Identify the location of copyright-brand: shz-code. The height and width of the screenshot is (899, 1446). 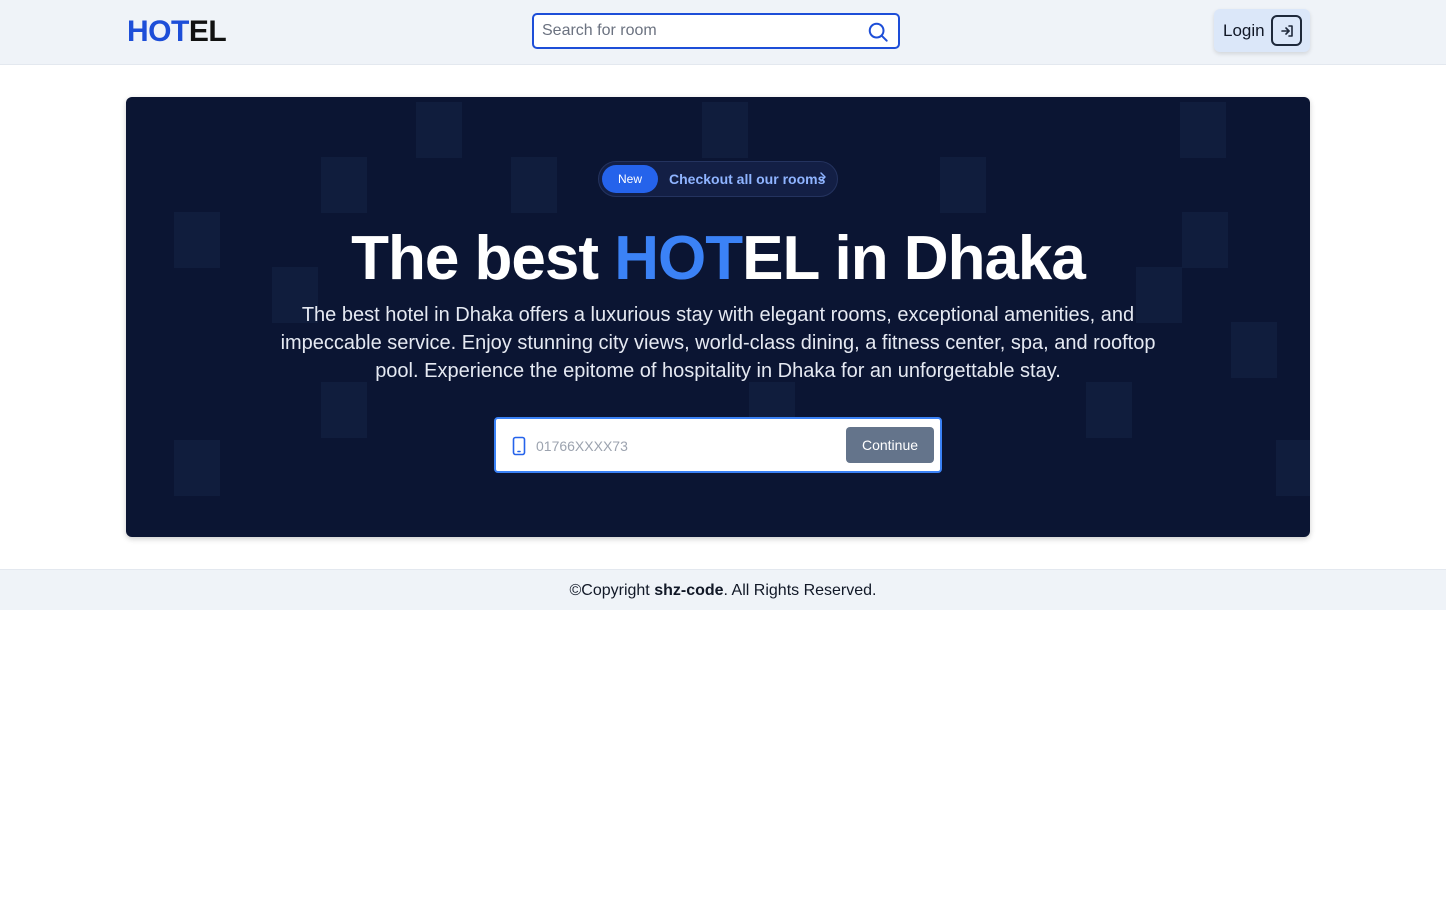
(689, 590).